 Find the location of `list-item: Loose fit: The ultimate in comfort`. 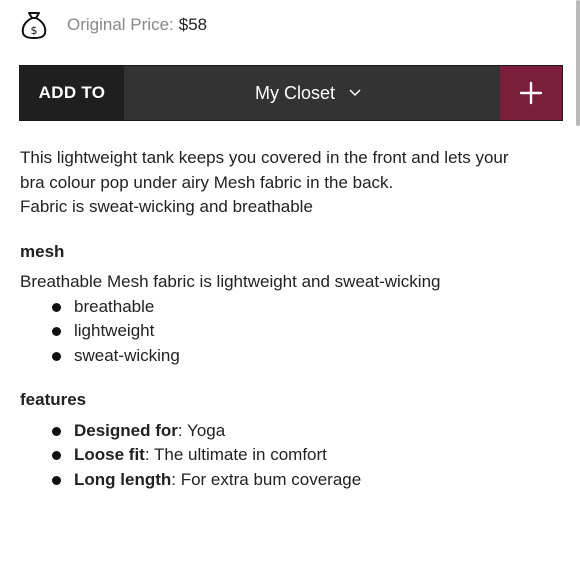

list-item: Loose fit: The ultimate in comfort is located at coordinates (294, 455).